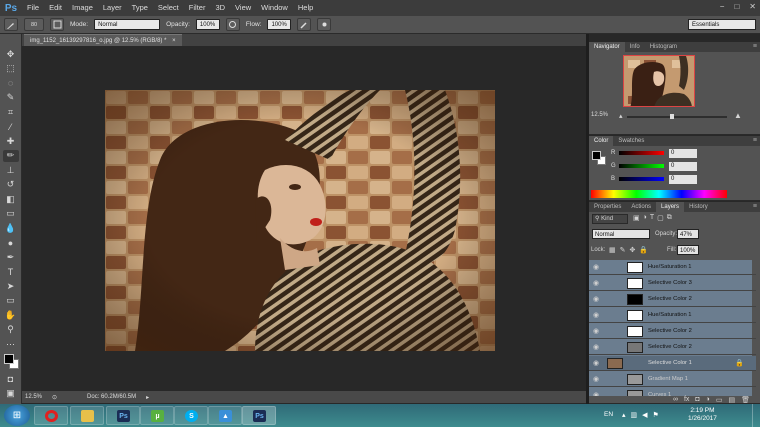 The width and height of the screenshot is (760, 427). What do you see at coordinates (669, 218) in the screenshot?
I see `filter-smart-object-icon: ⧉` at bounding box center [669, 218].